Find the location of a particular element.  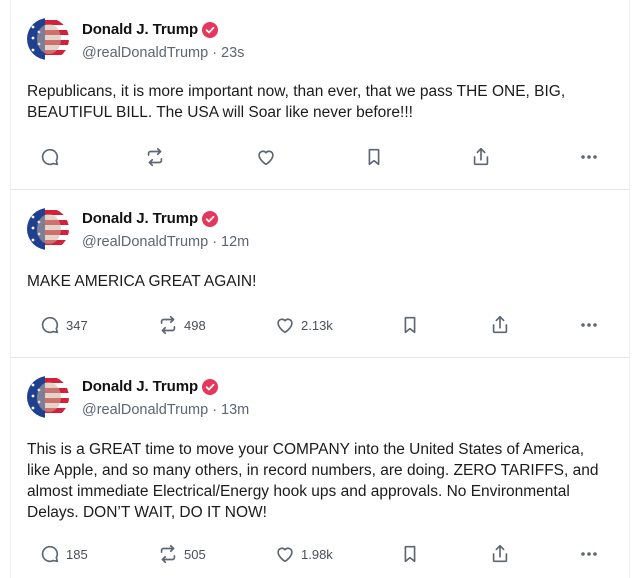

repost-count: 505 is located at coordinates (195, 554).